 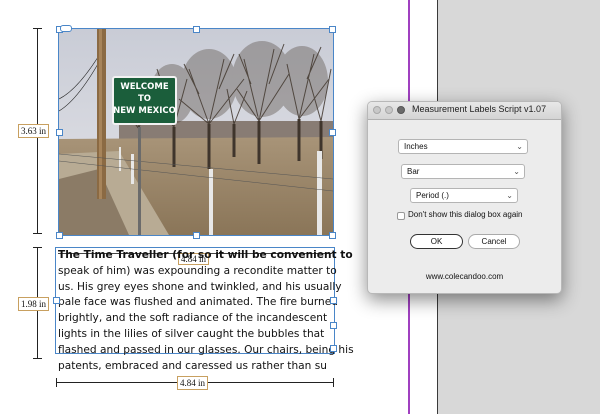 What do you see at coordinates (144, 87) in the screenshot?
I see `sign-line: WELCOME` at bounding box center [144, 87].